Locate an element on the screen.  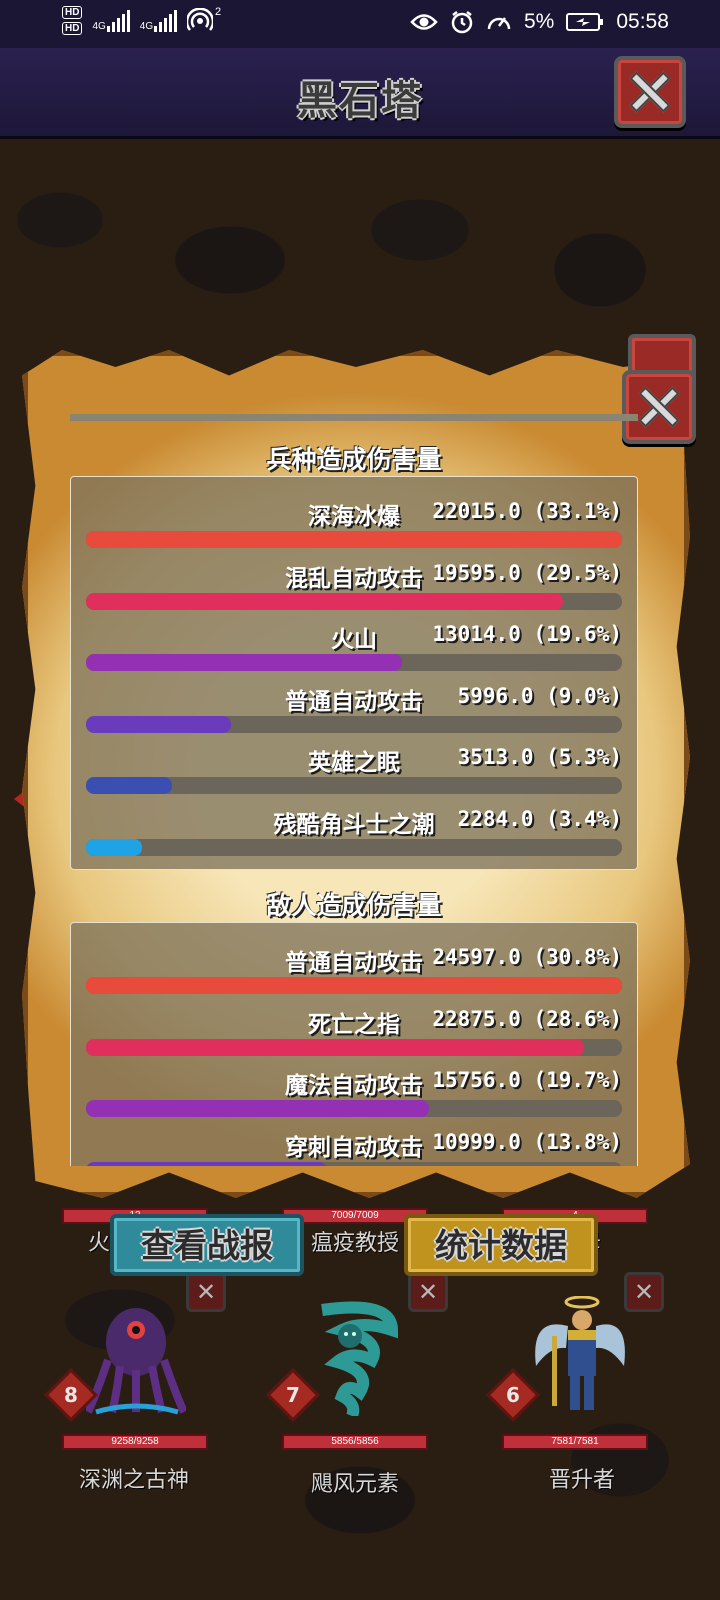
hero-1-hp: 9258/9258 is located at coordinates (135, 1442).